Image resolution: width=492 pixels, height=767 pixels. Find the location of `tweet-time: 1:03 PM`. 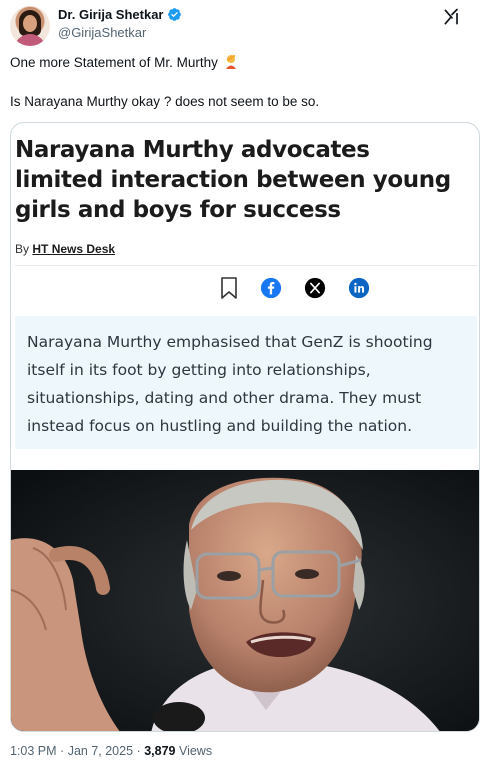

tweet-time: 1:03 PM is located at coordinates (33, 751).